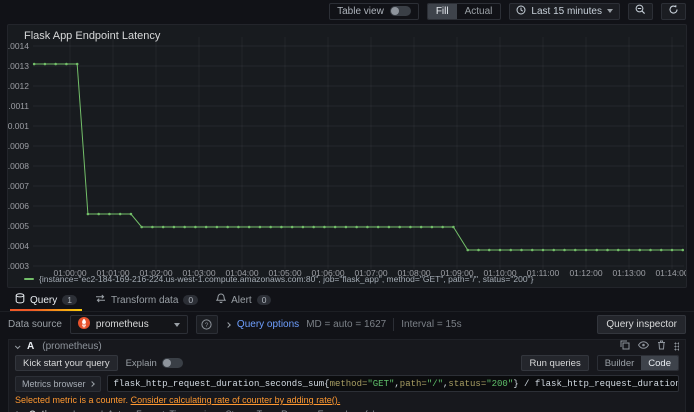 This screenshot has height=412, width=694. I want to click on y-axis-tick-label: 0.0005, so click(18, 226).